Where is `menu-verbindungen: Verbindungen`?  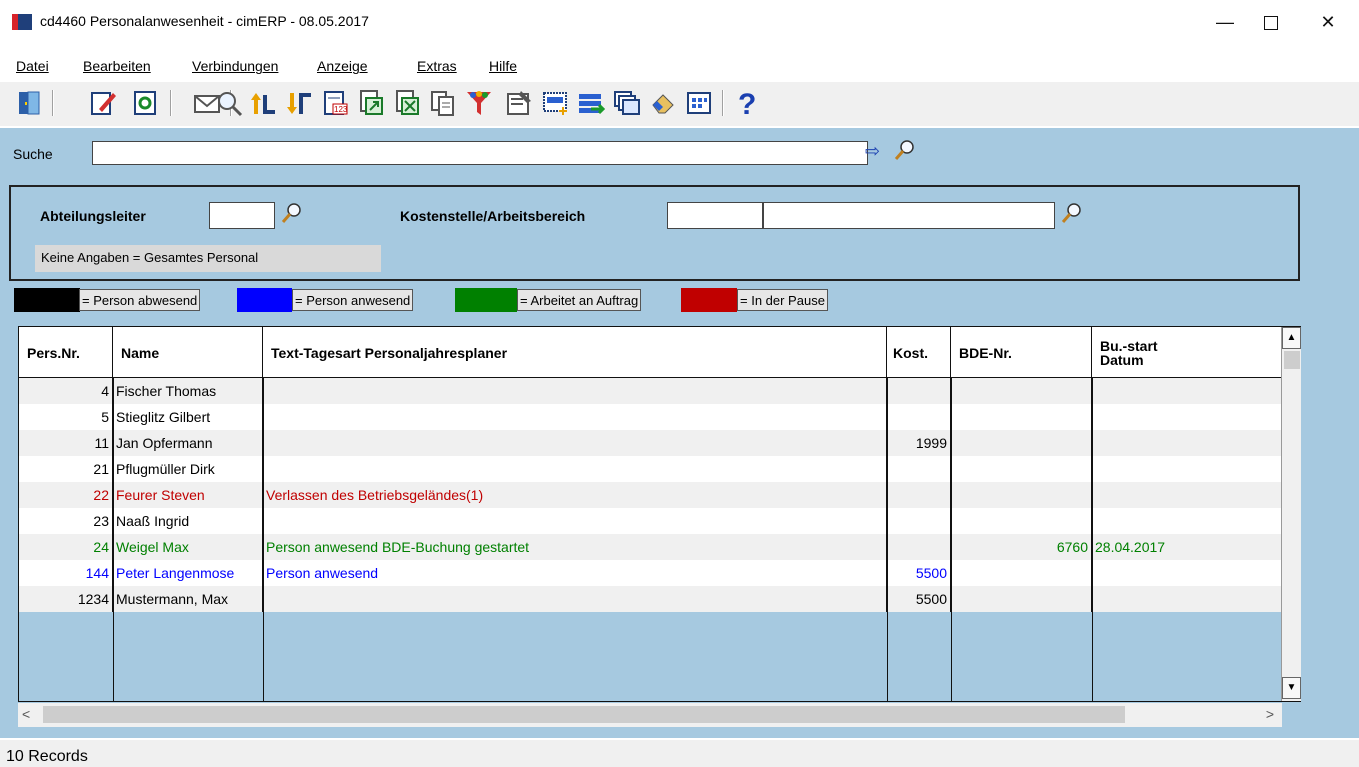 menu-verbindungen: Verbindungen is located at coordinates (235, 66).